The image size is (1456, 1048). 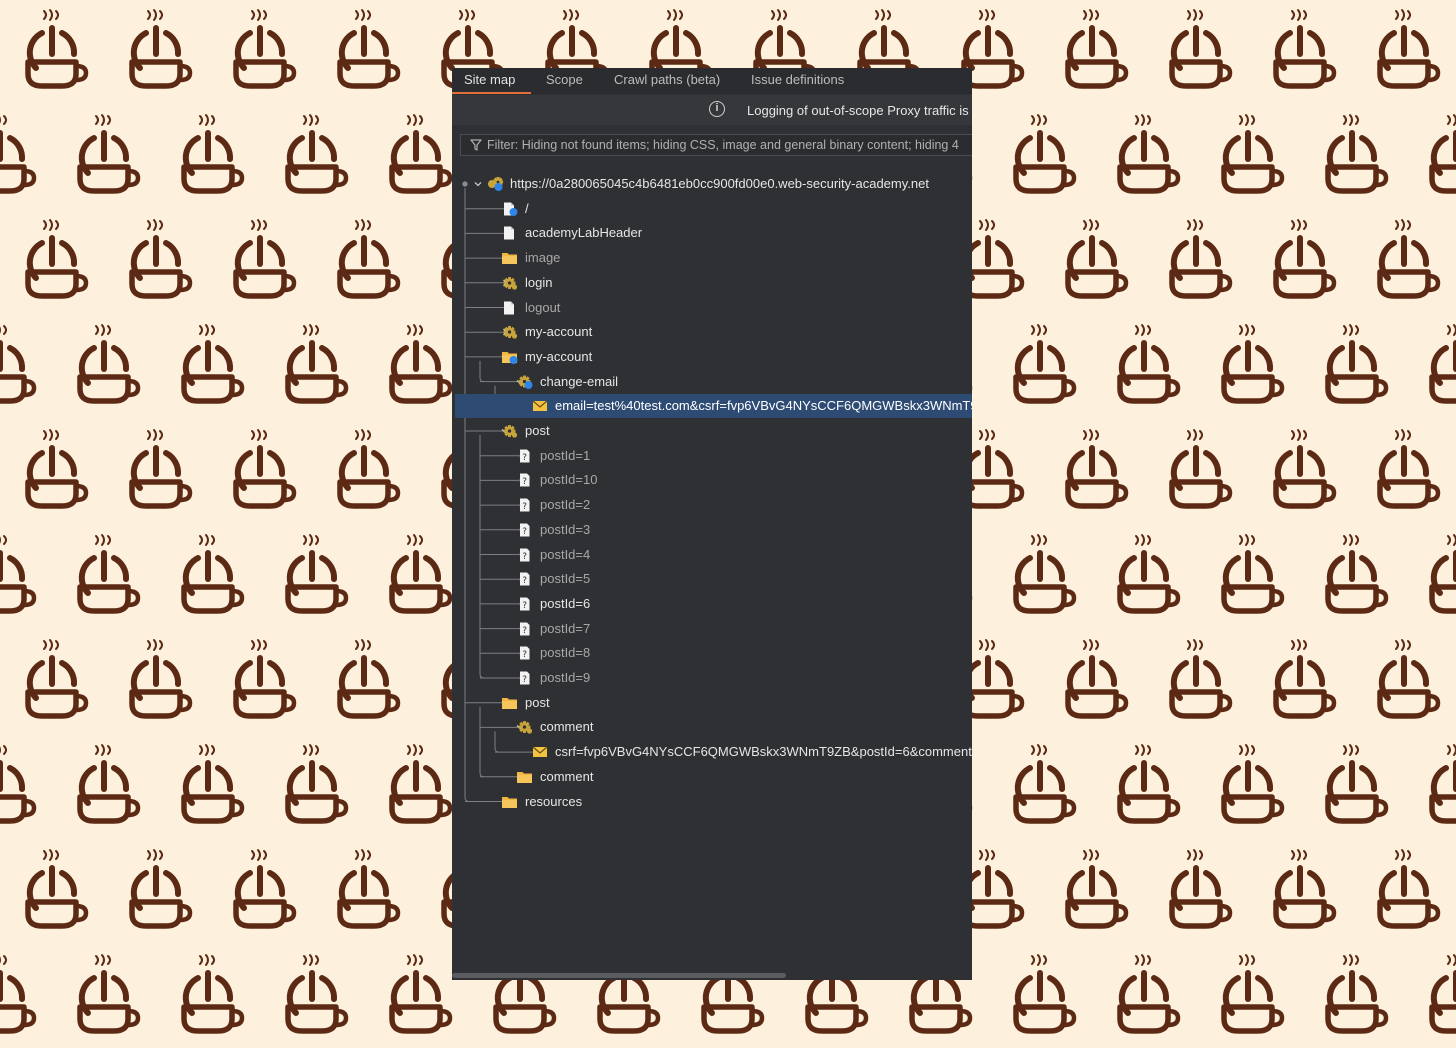 I want to click on tree-item-label: postId=3, so click(x=565, y=530).